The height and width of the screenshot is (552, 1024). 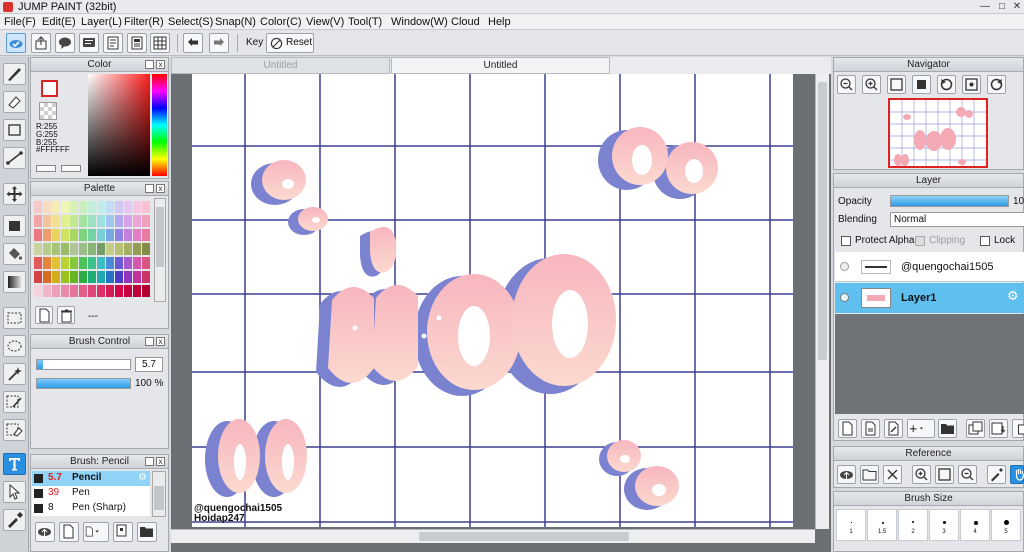 What do you see at coordinates (14, 520) in the screenshot?
I see `eyedropper-tool` at bounding box center [14, 520].